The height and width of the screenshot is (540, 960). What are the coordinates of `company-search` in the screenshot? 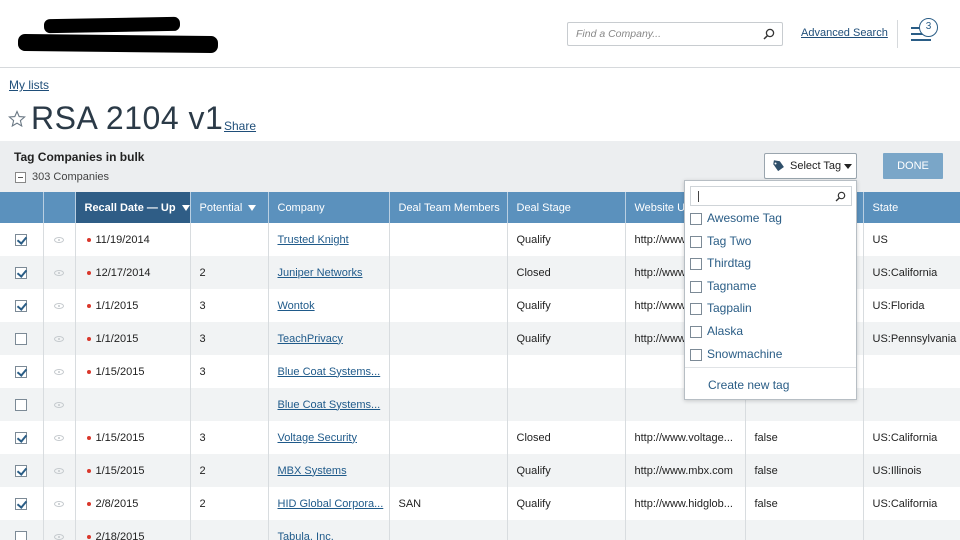 It's located at (675, 34).